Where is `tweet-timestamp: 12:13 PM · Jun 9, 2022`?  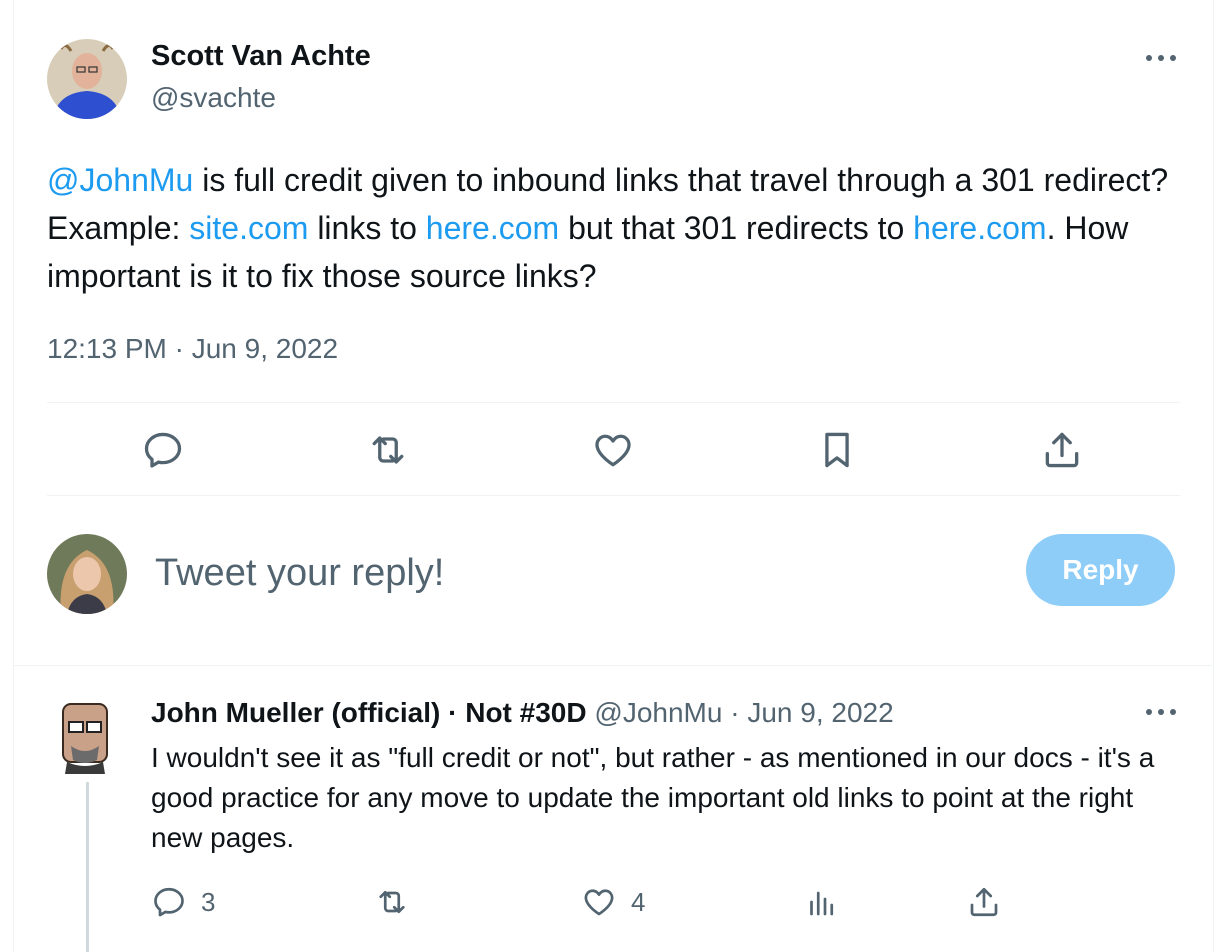
tweet-timestamp: 12:13 PM · Jun 9, 2022 is located at coordinates (192, 349).